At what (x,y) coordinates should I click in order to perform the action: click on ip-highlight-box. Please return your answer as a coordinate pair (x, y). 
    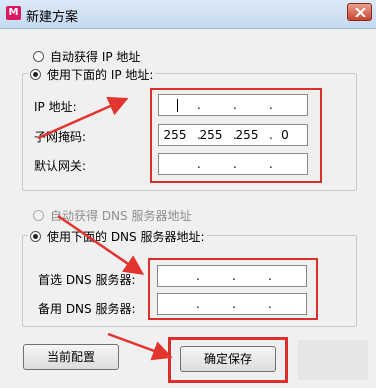
    Looking at the image, I should click on (236, 135).